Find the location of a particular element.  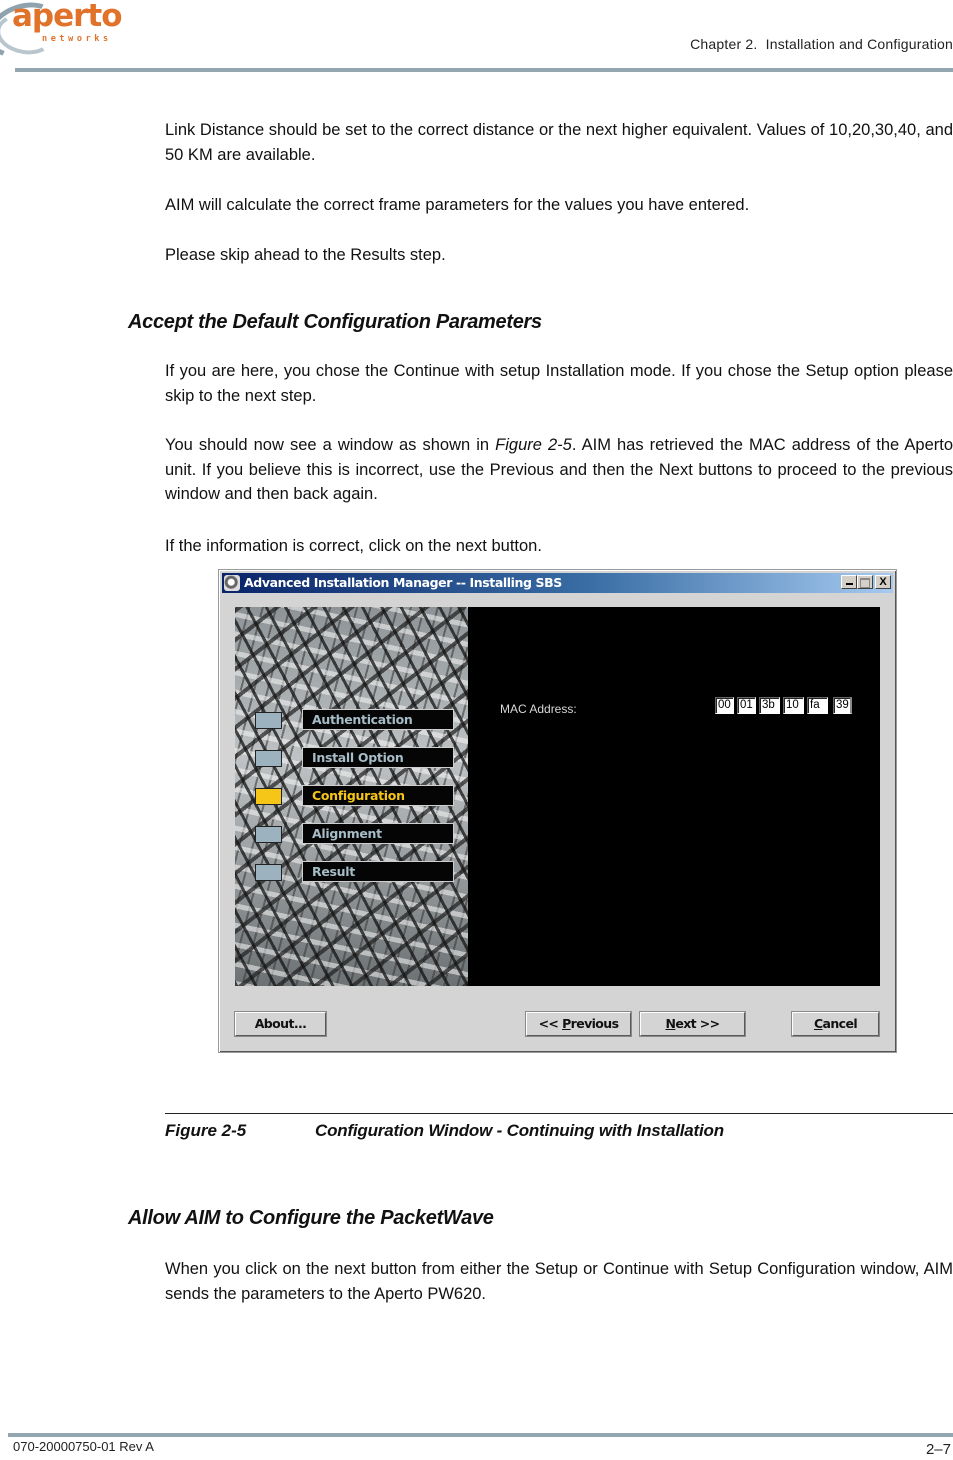

next-button: Next >> is located at coordinates (692, 1024).